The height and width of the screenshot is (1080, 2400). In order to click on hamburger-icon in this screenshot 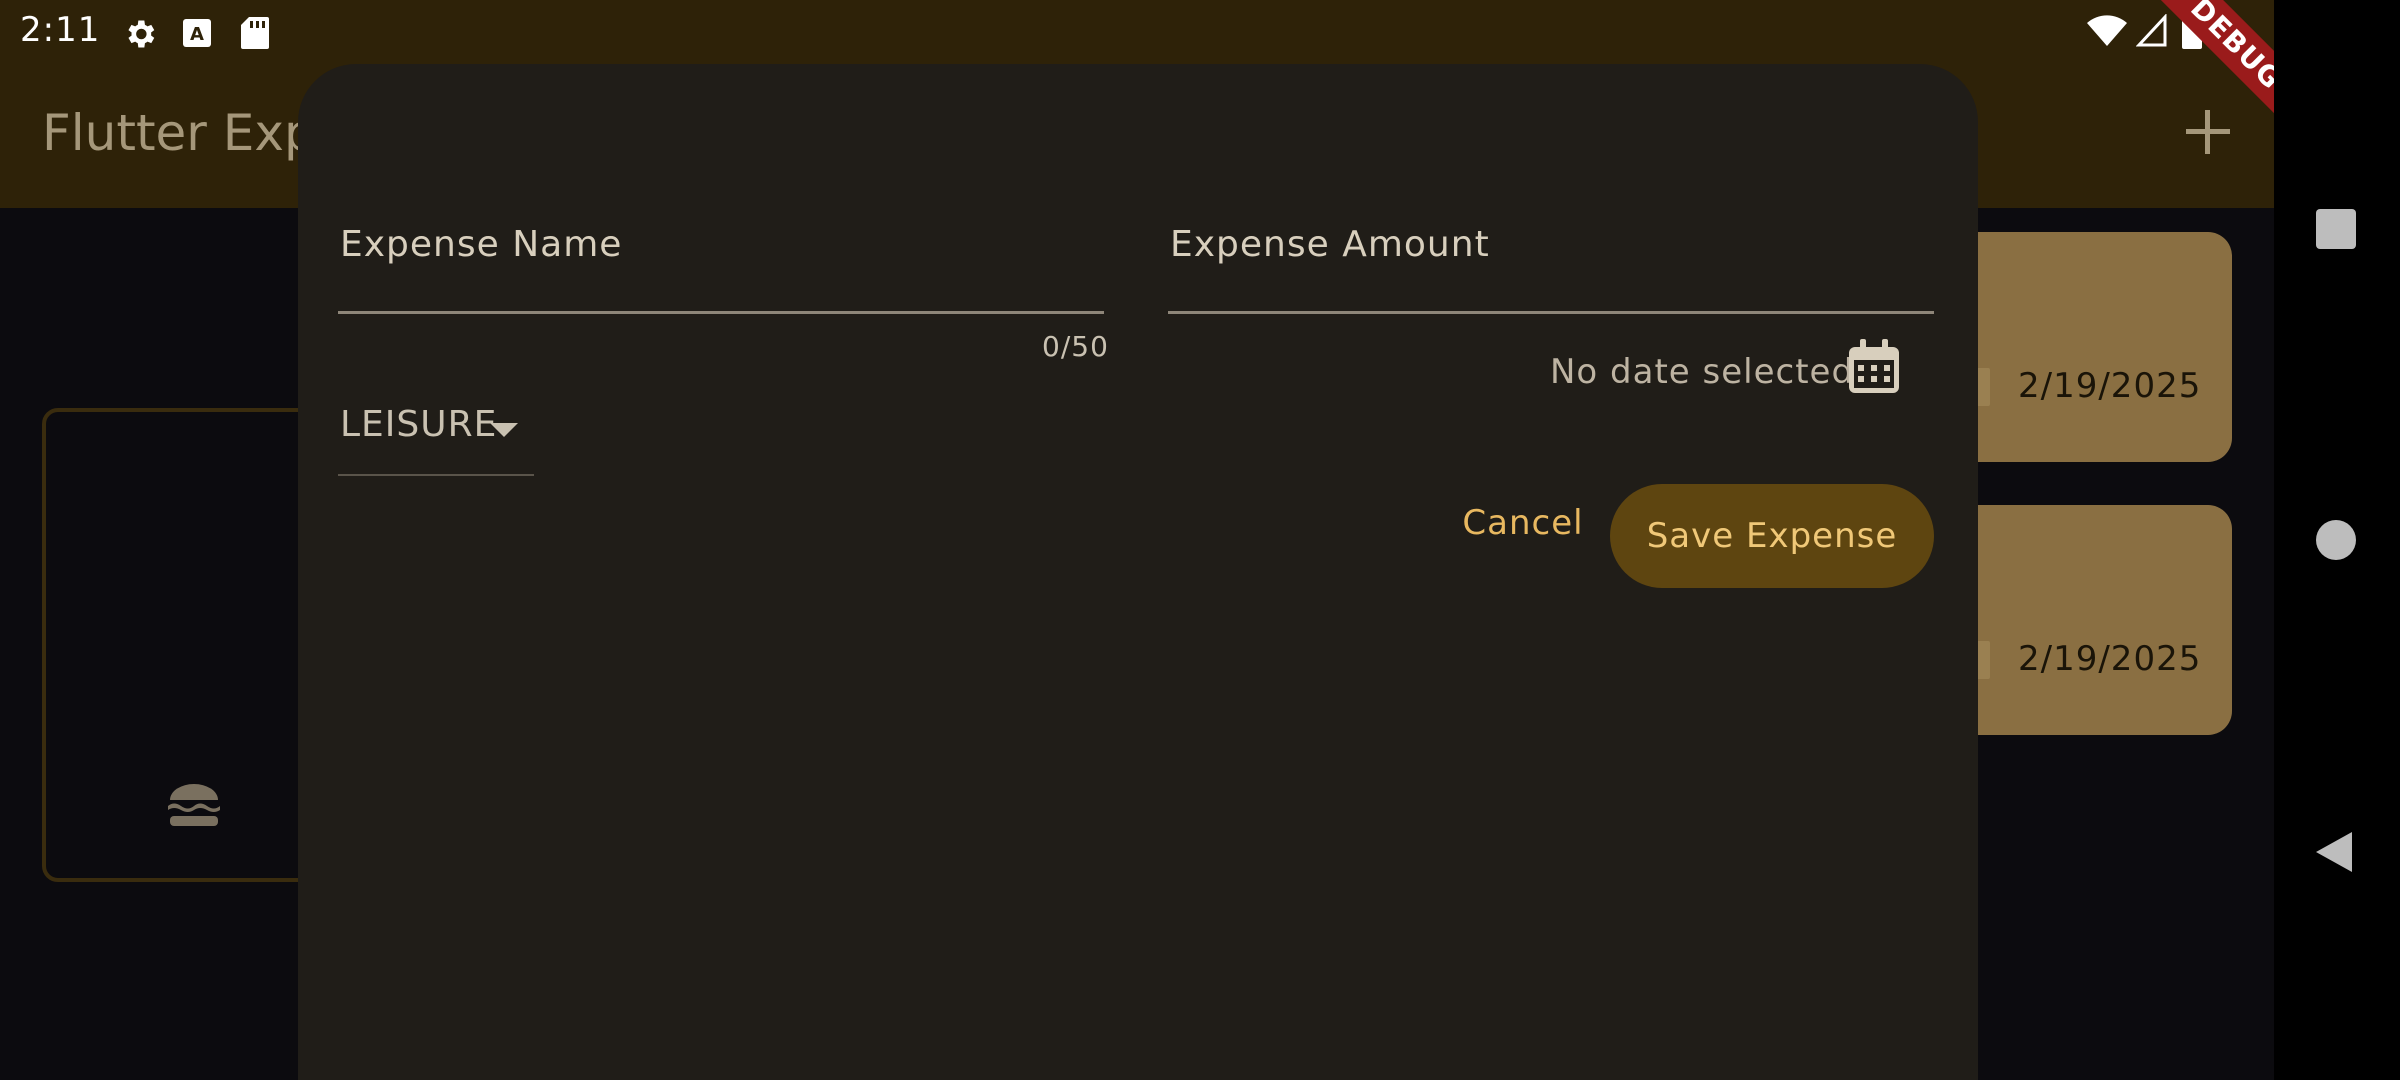, I will do `click(194, 805)`.